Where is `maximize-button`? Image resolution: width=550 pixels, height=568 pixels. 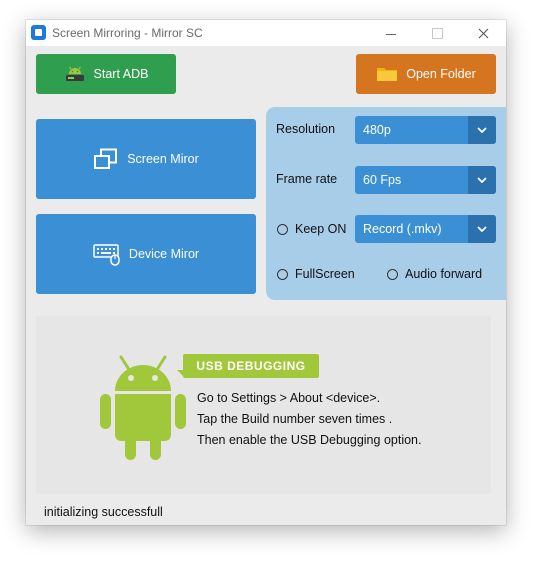
maximize-button is located at coordinates (437, 33).